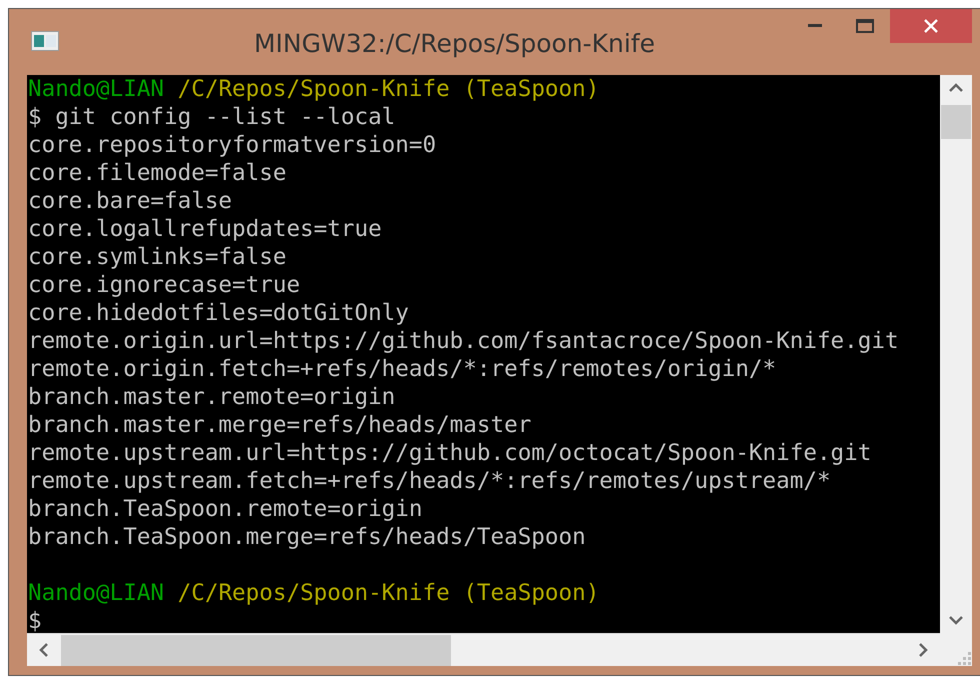 This screenshot has height=681, width=980. Describe the element at coordinates (450, 453) in the screenshot. I see `output-line: remote.upstream.url=https://github.com/octocat/Spoon-Knife.git` at that location.